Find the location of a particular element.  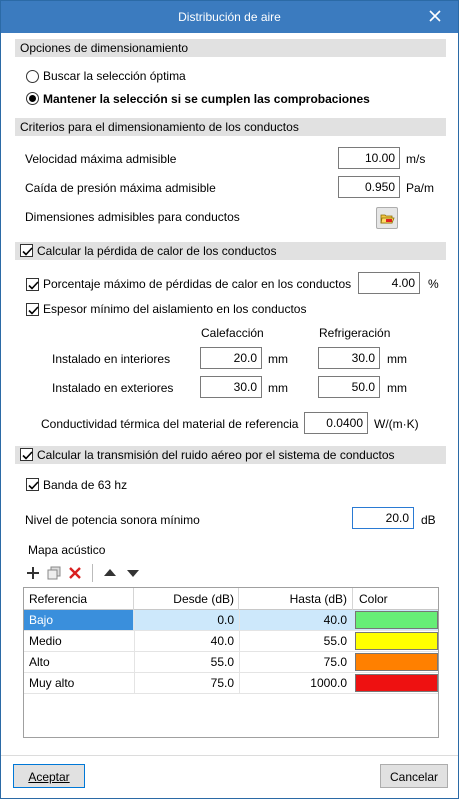

table-row: Bajo 0.0 40.0 is located at coordinates (231, 620).